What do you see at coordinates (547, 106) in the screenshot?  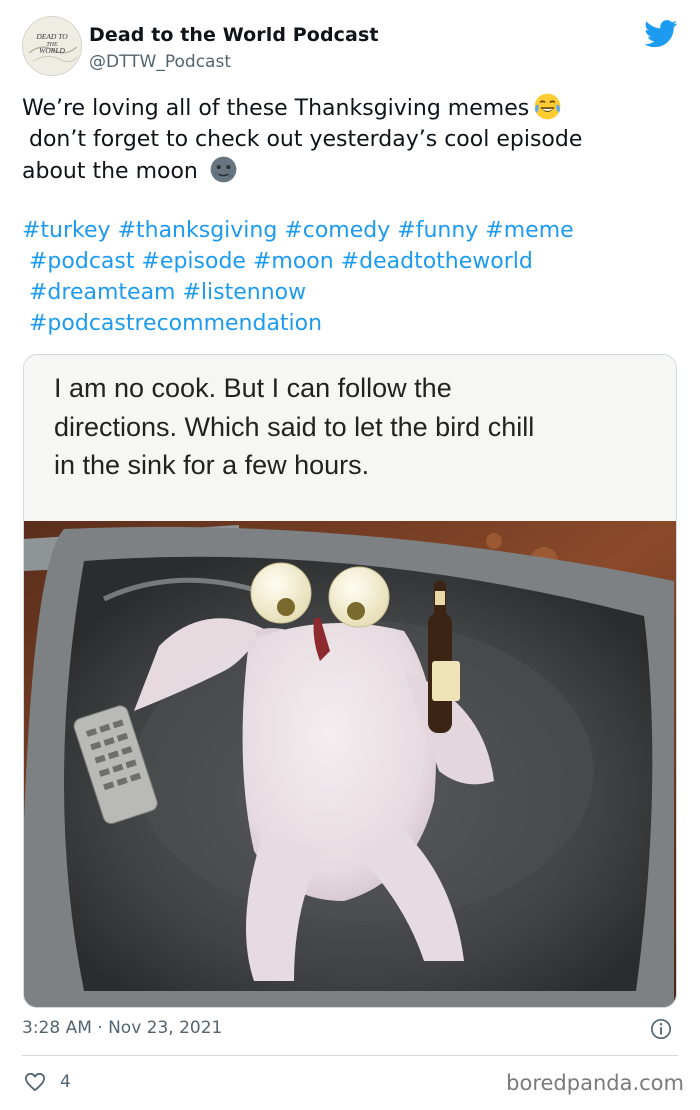 I see `face-with-tears-of-joy-emoji` at bounding box center [547, 106].